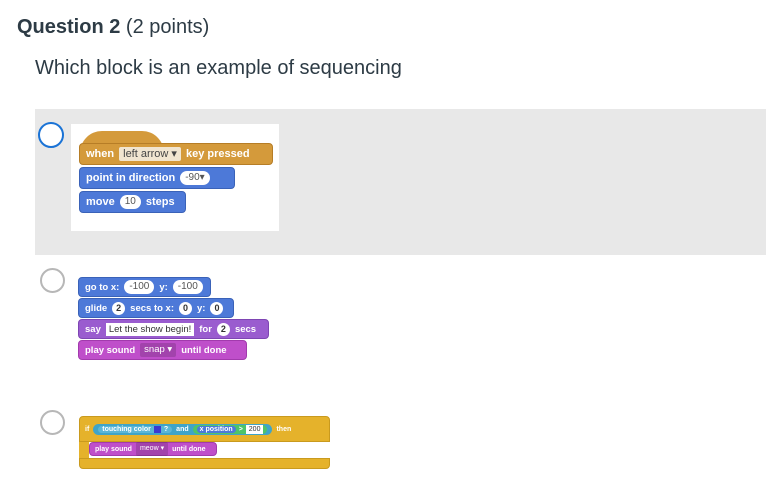 The width and height of the screenshot is (766, 477). Describe the element at coordinates (245, 329) in the screenshot. I see `block-text: secs` at that location.